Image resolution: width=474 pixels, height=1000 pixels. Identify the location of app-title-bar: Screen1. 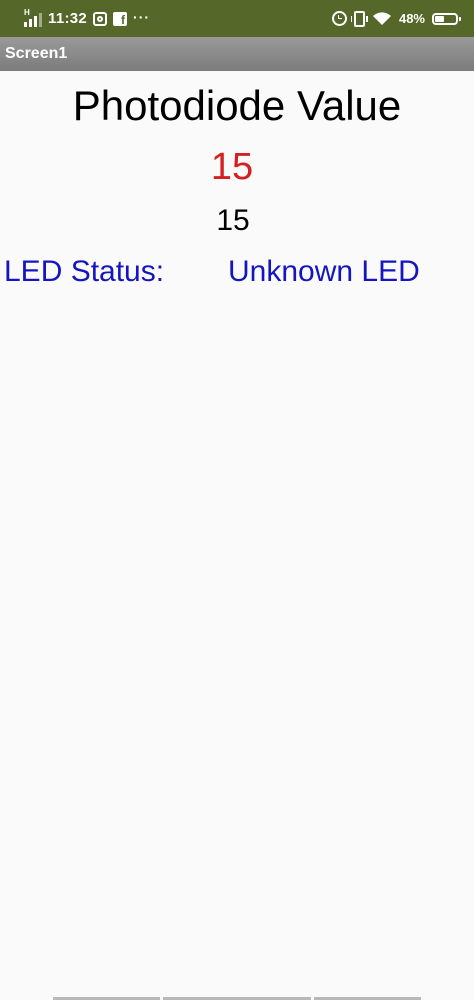
(237, 54).